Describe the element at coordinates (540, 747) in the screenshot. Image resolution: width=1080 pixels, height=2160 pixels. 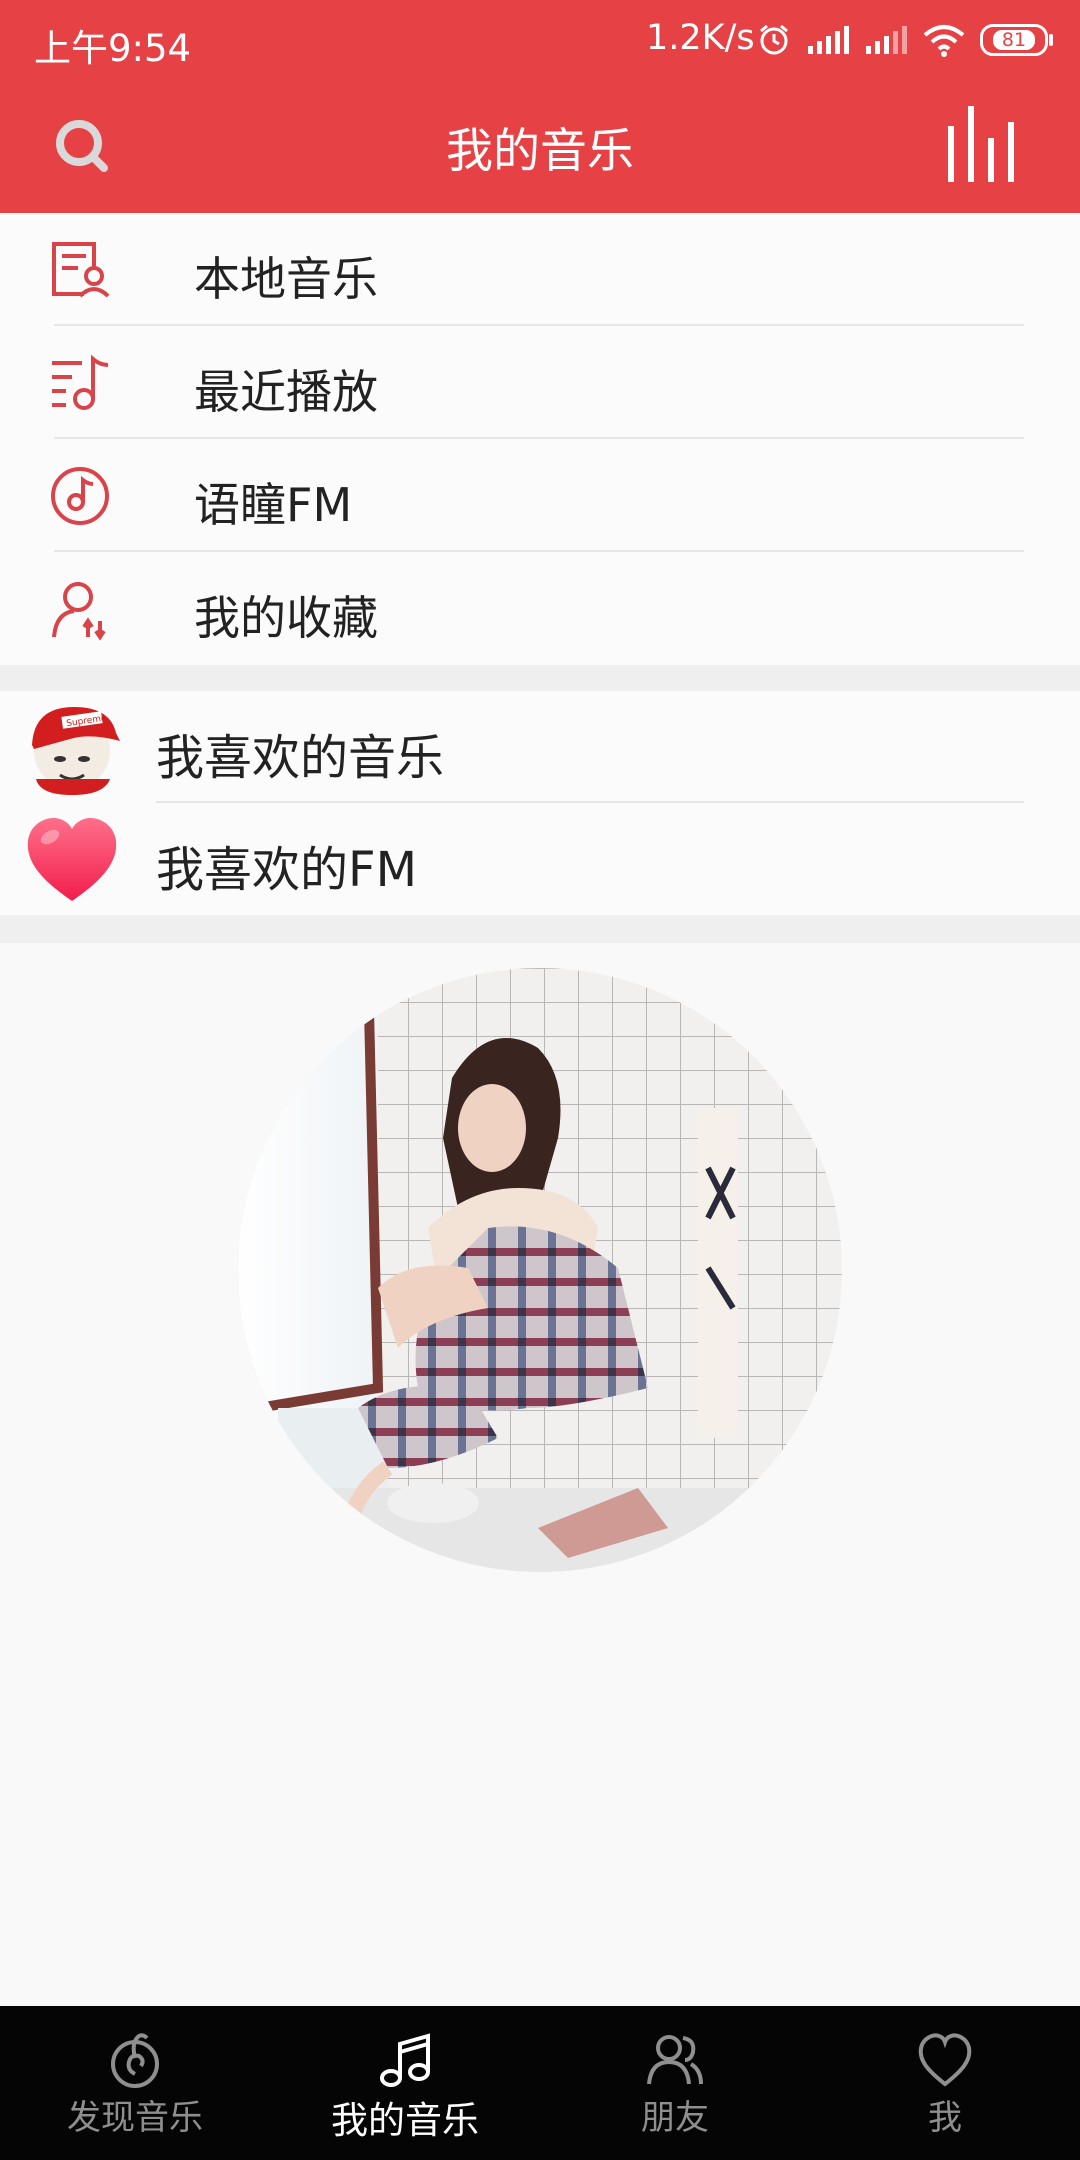
I see `fav-item-liked-music: Supreme 我喜欢的音乐` at that location.